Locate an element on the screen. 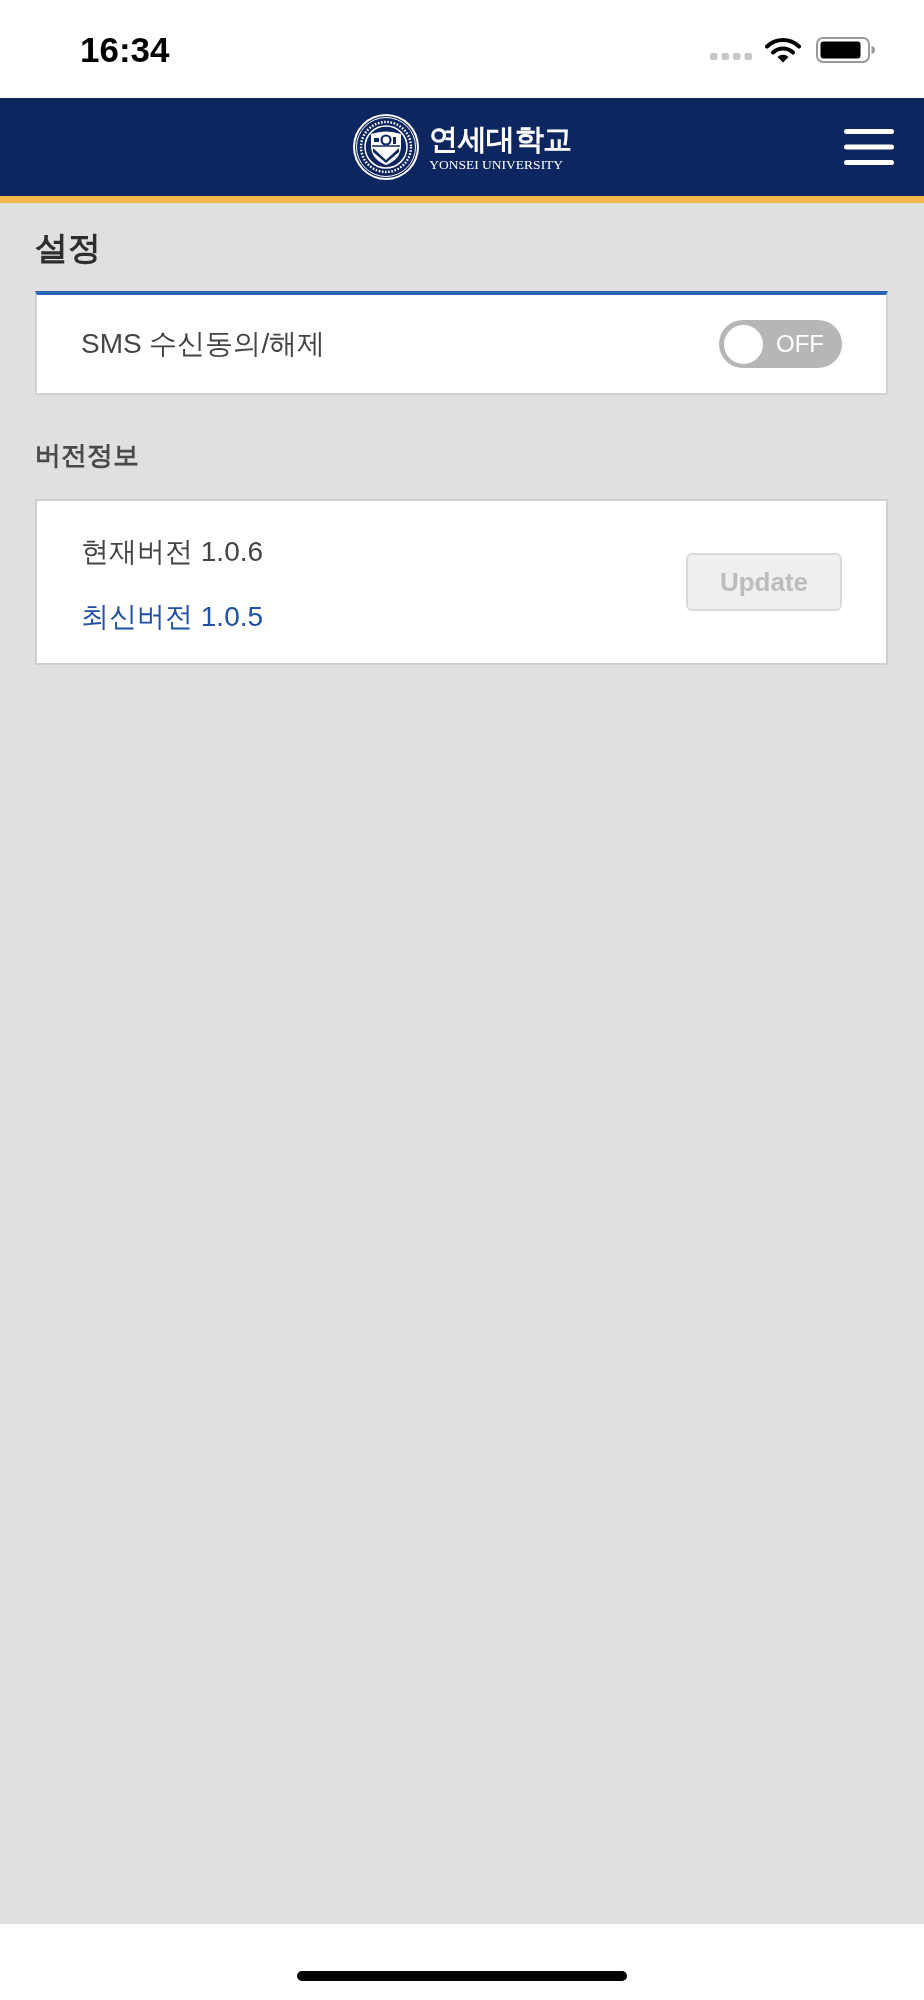  section-title: 버전정보 is located at coordinates (87, 455).